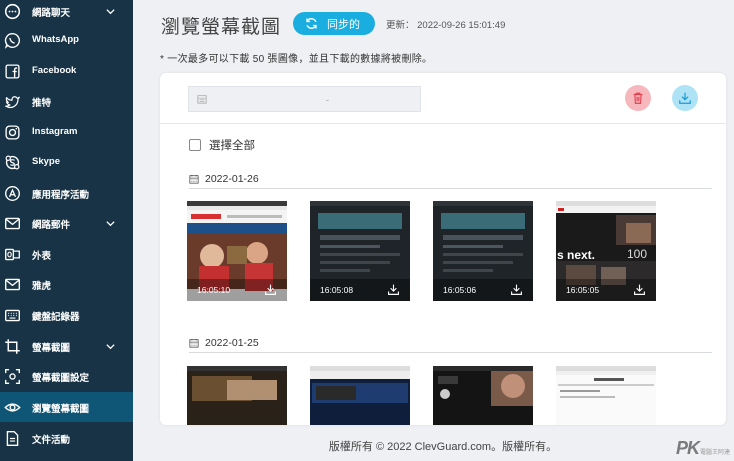  I want to click on screenshot-thumbnail: 16:05:10, so click(237, 251).